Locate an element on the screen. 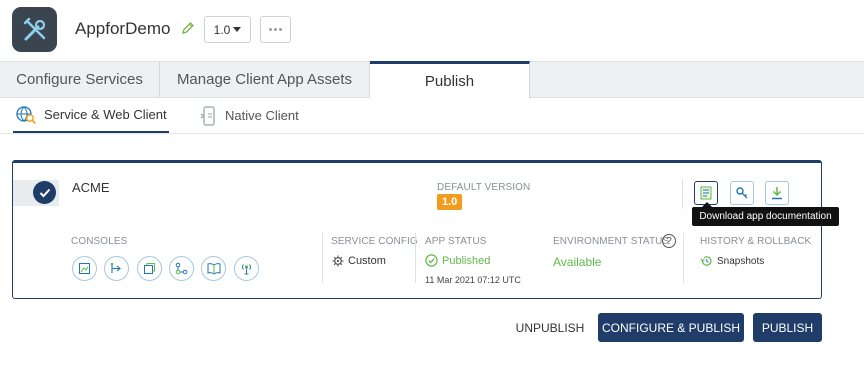 This screenshot has height=391, width=864. sub-tabs: Service & Web Client Native Client is located at coordinates (432, 116).